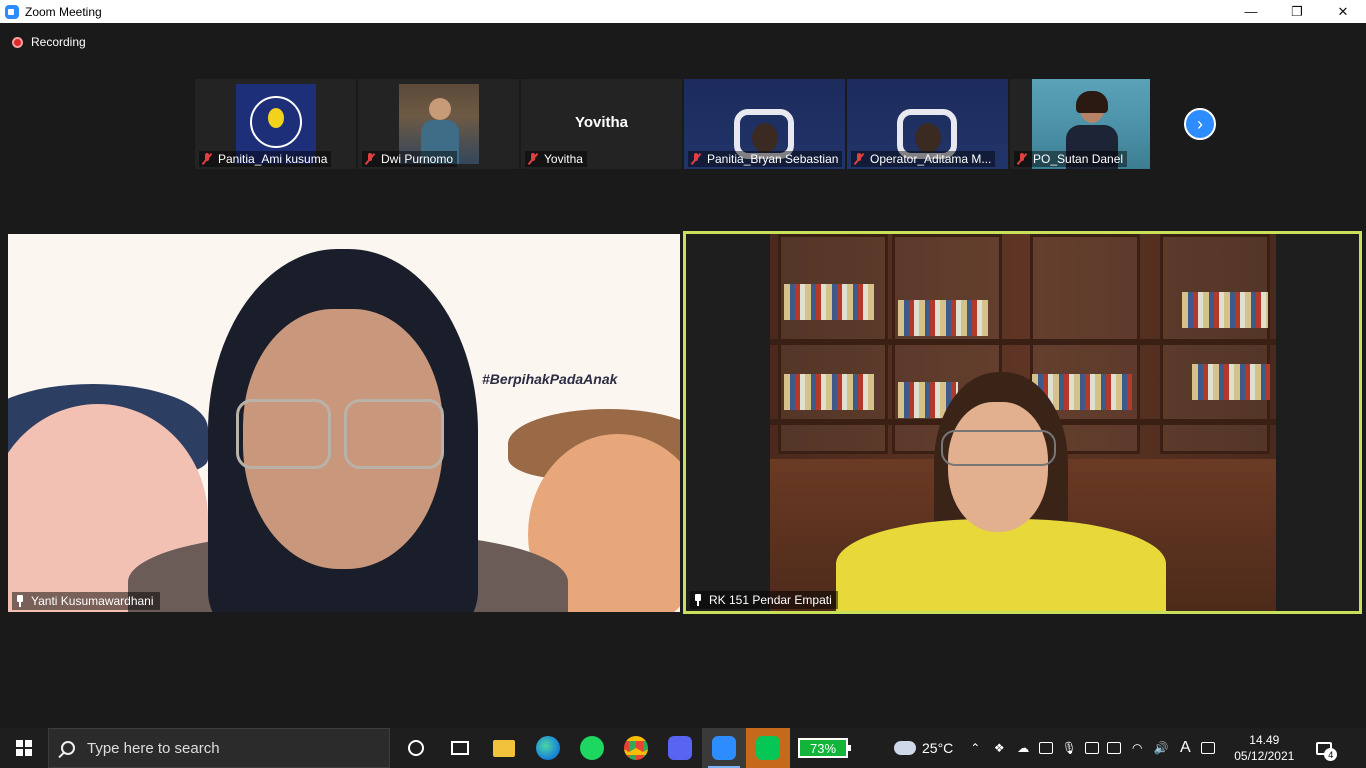  I want to click on cortana-icon, so click(416, 748).